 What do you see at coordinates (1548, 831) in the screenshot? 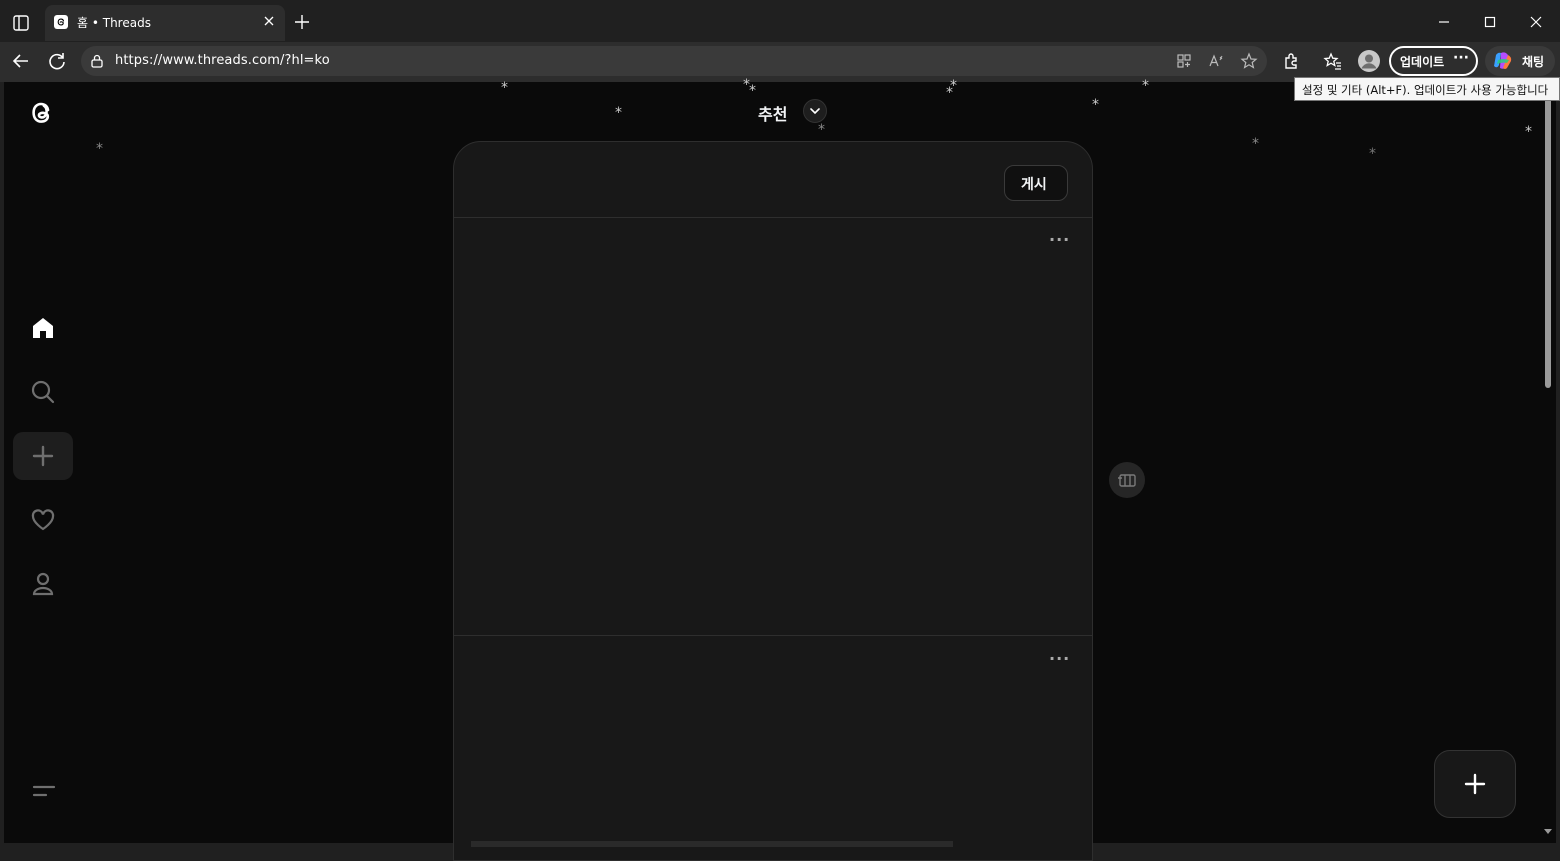
I see `scroll-down-icon` at bounding box center [1548, 831].